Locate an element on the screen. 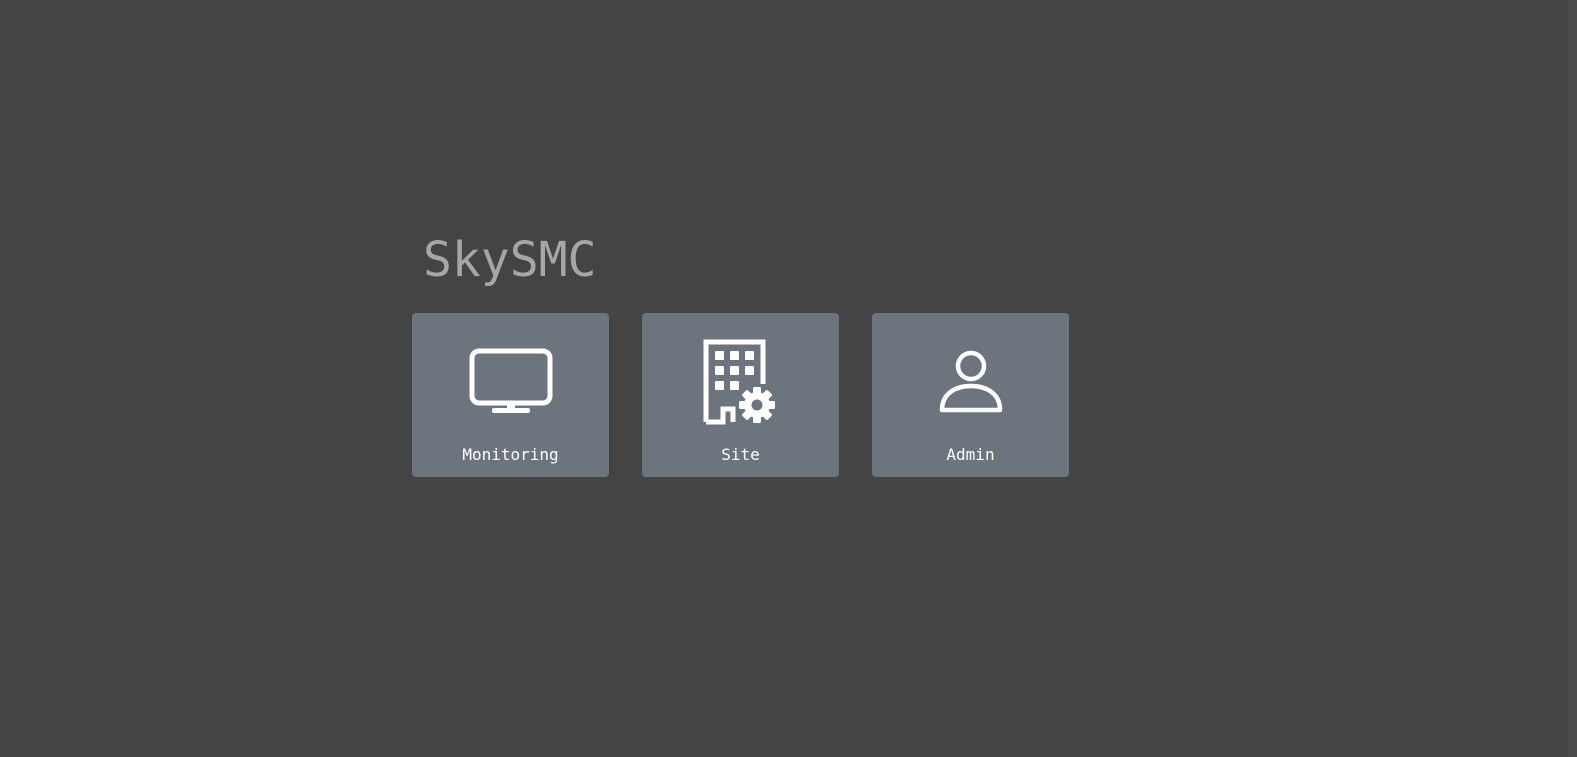 Image resolution: width=1577 pixels, height=757 pixels. site-tile: Site is located at coordinates (740, 395).